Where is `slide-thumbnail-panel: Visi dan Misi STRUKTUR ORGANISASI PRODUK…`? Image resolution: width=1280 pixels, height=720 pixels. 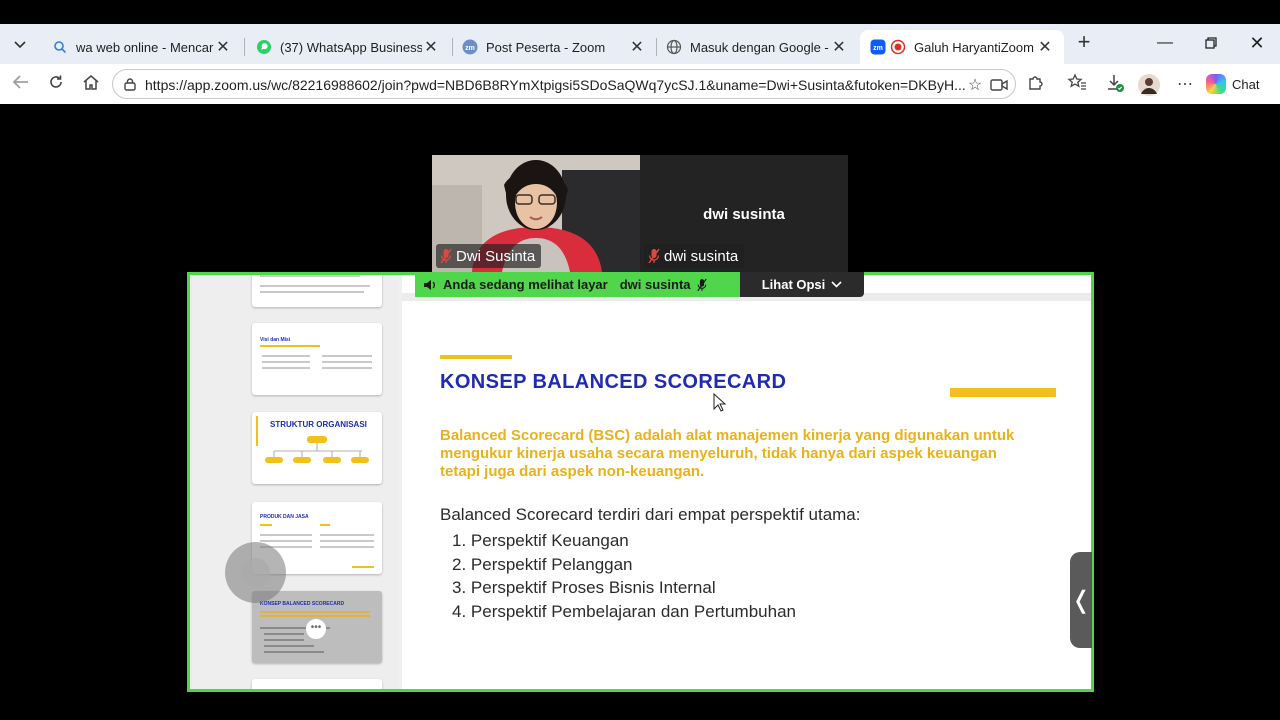 slide-thumbnail-panel: Visi dan Misi STRUKTUR ORGANISASI PRODUK… is located at coordinates (294, 482).